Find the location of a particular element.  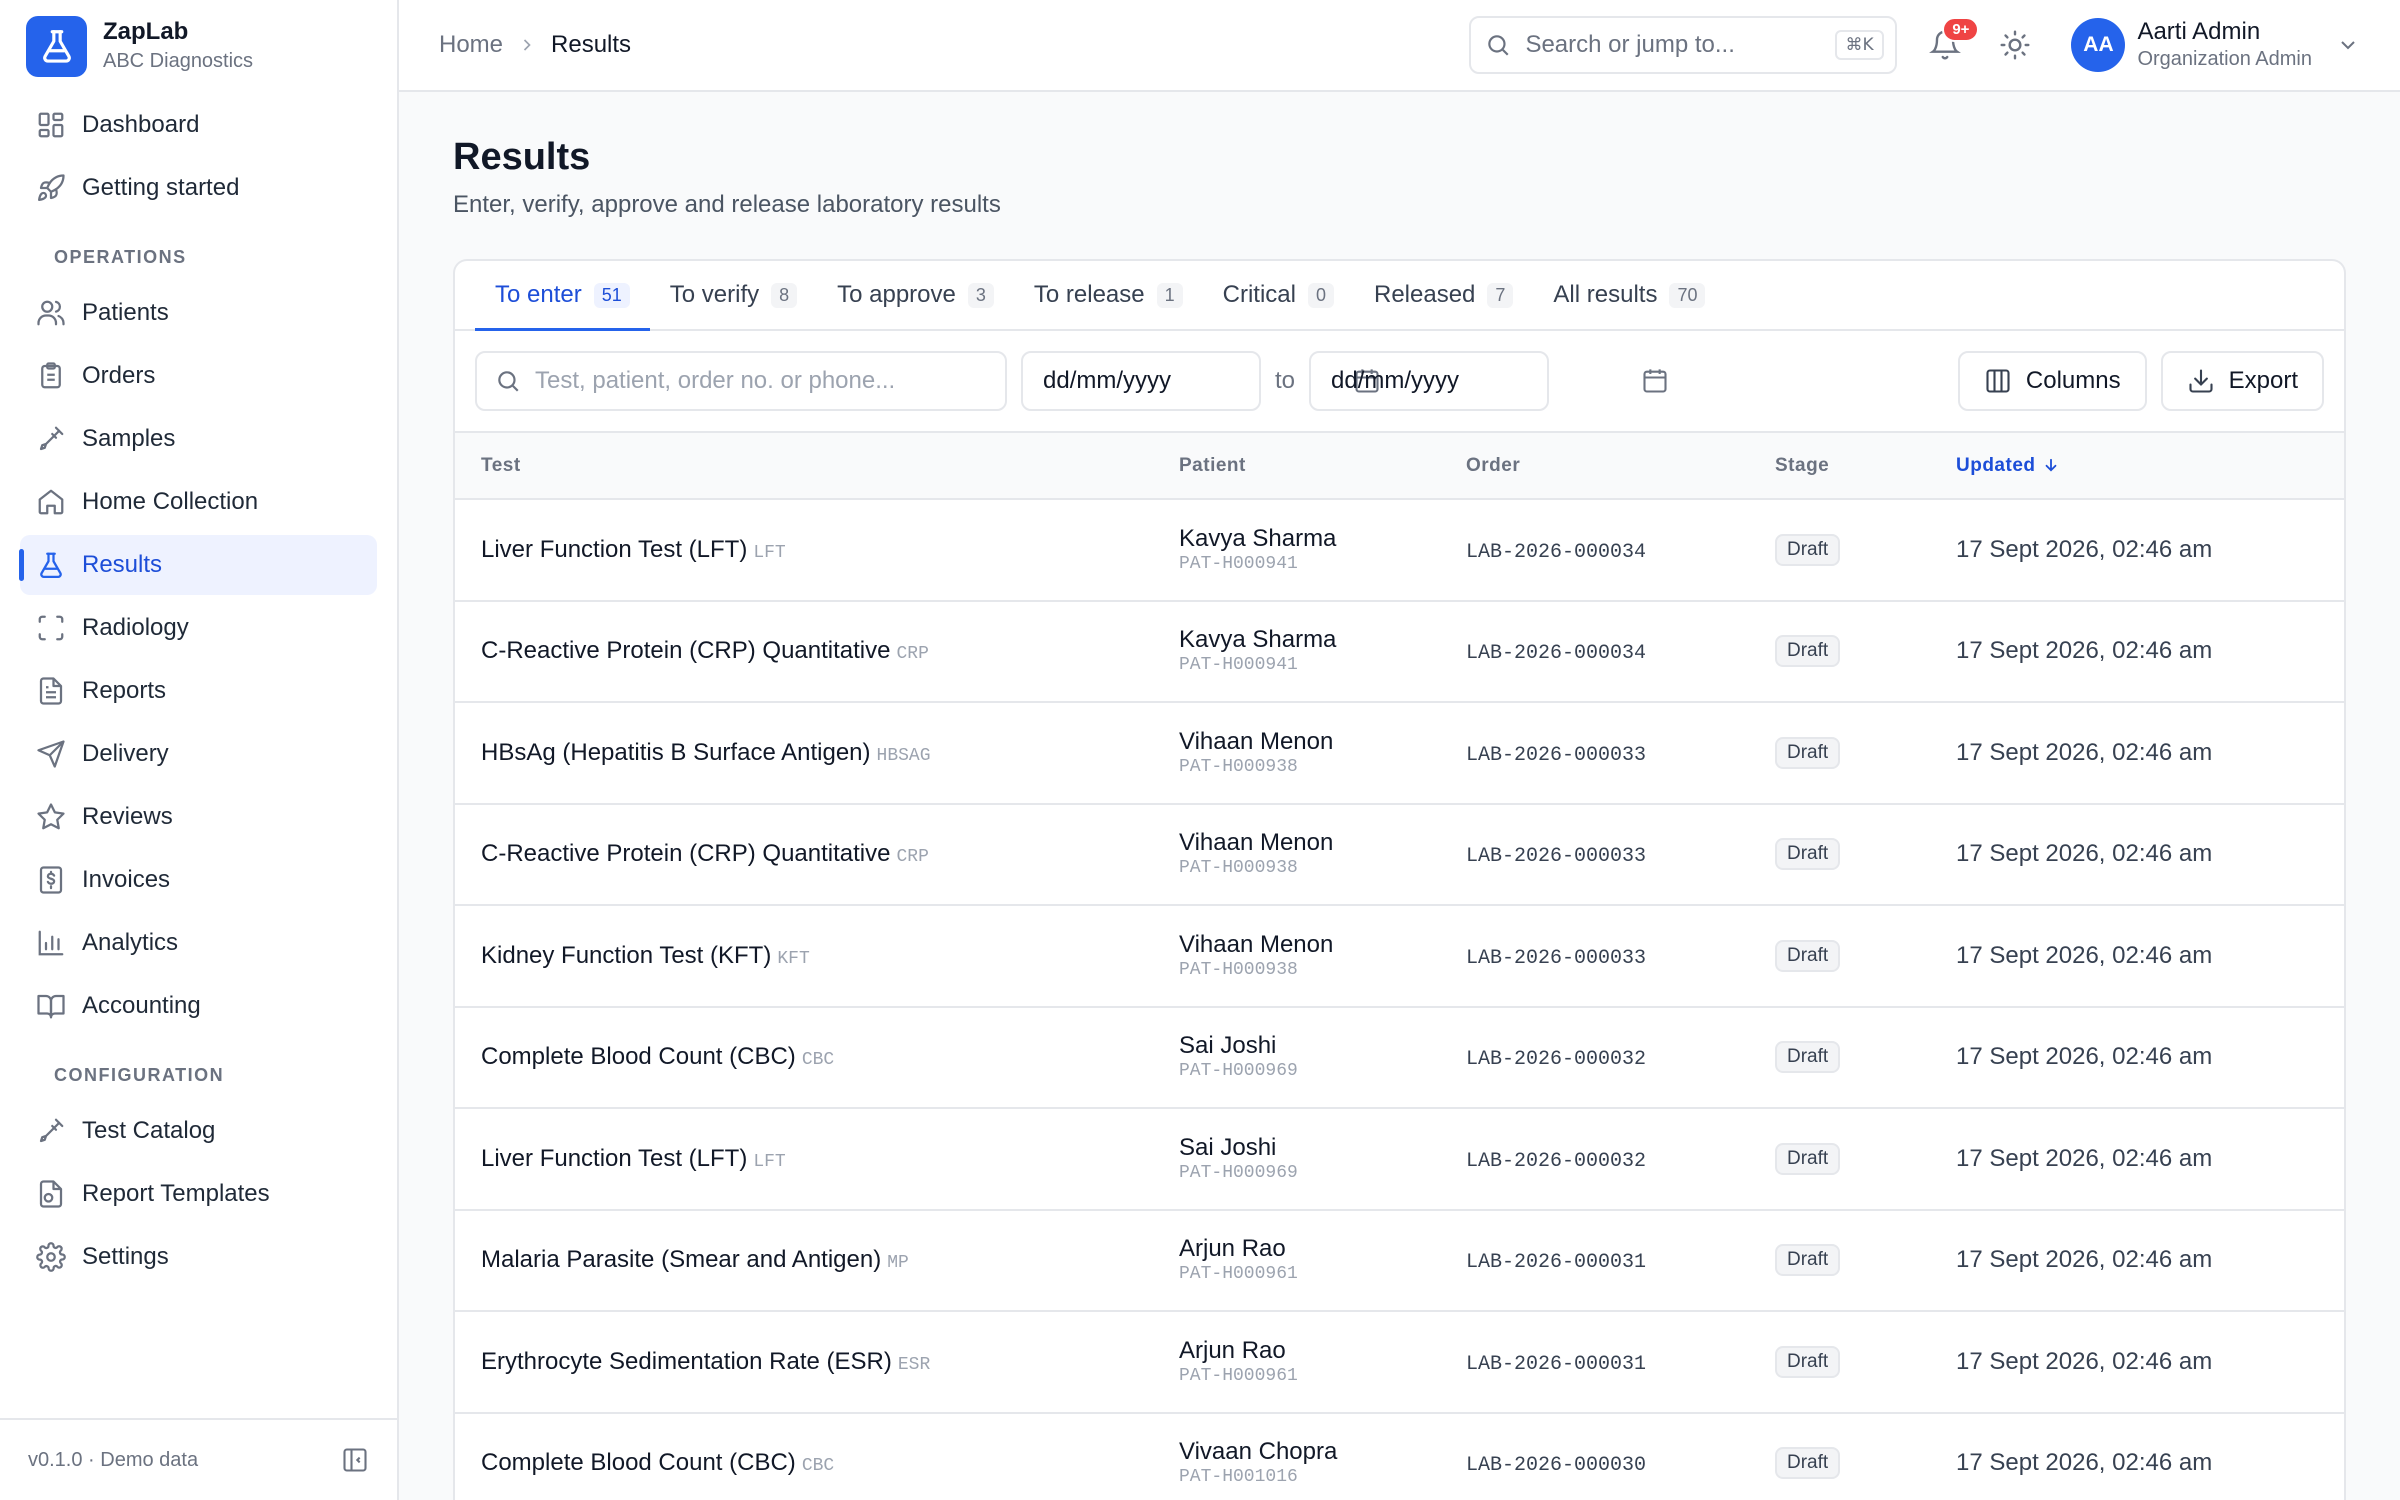

cell-test: C-Reactive Protein (CRP) Quantitative CRP is located at coordinates (804, 651).